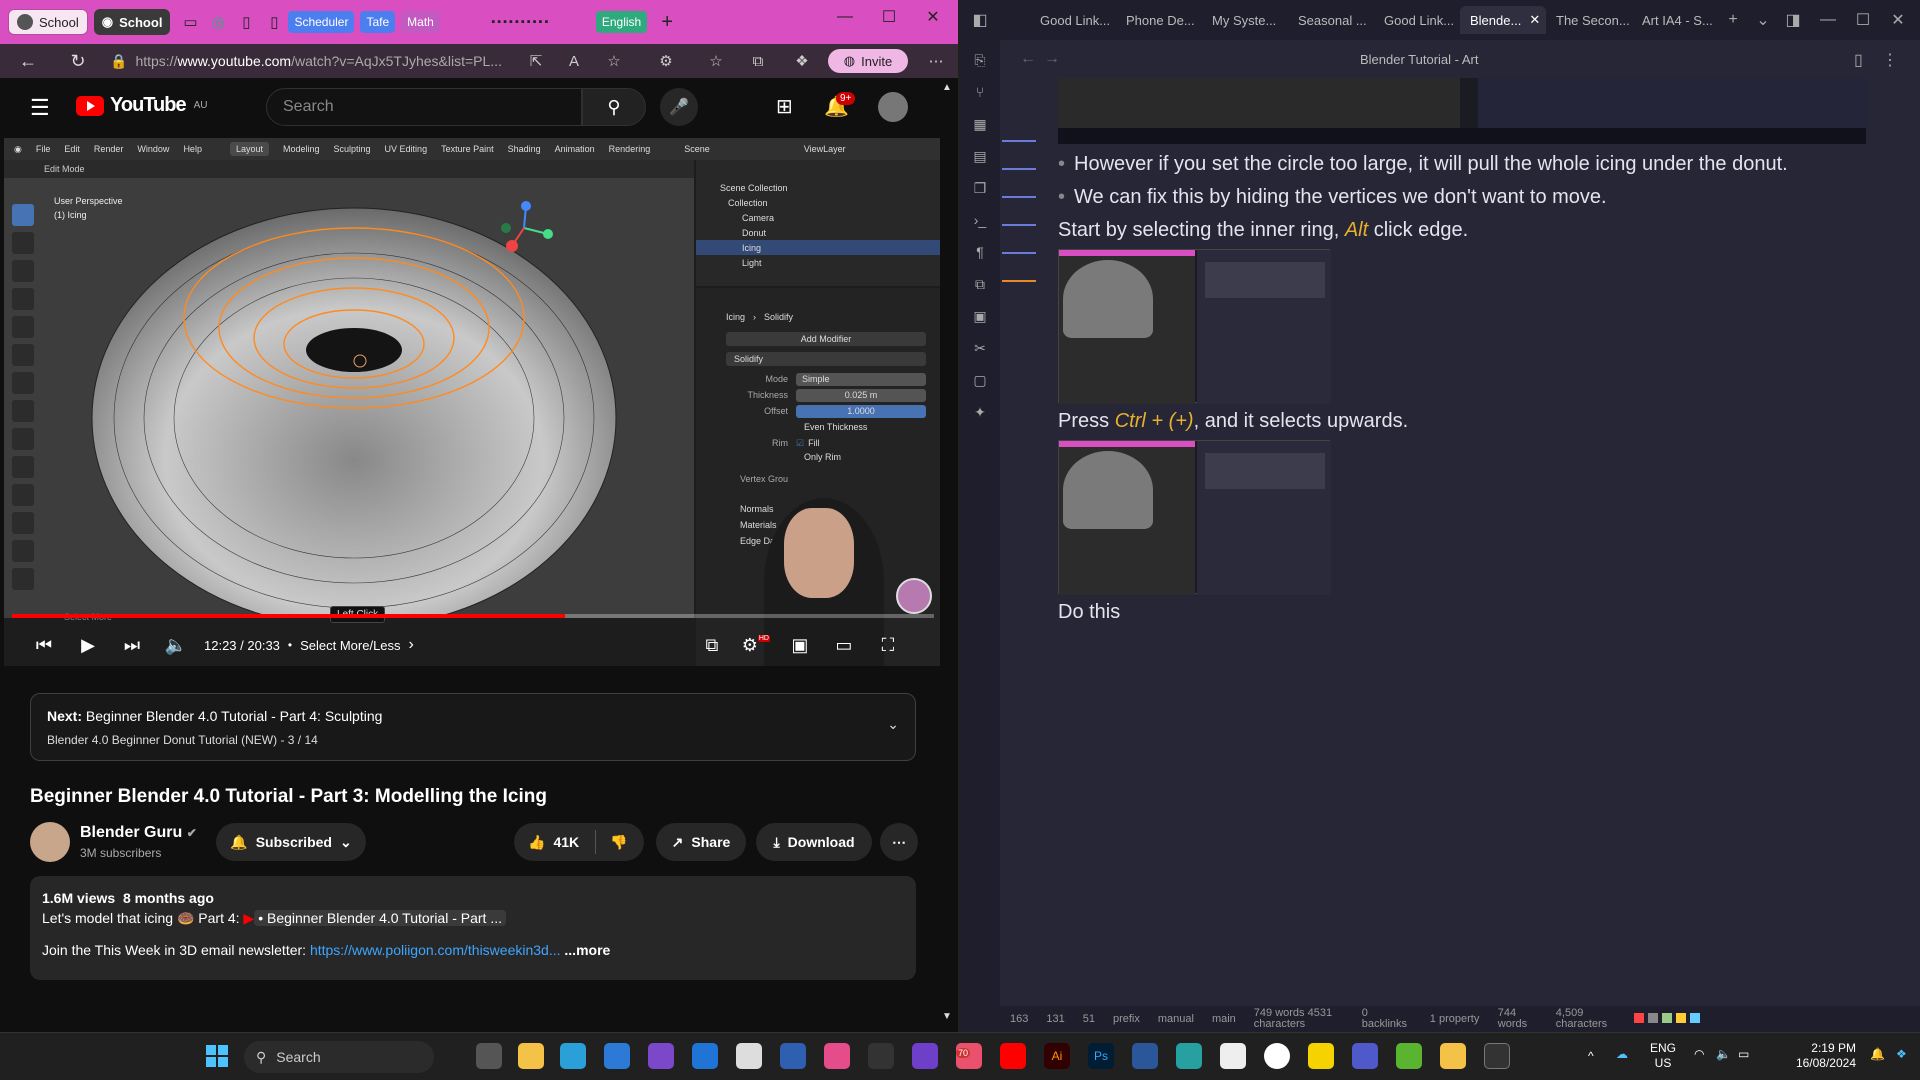 The image size is (1920, 1080). Describe the element at coordinates (980, 156) in the screenshot. I see `daily-note-icon: ▤` at that location.